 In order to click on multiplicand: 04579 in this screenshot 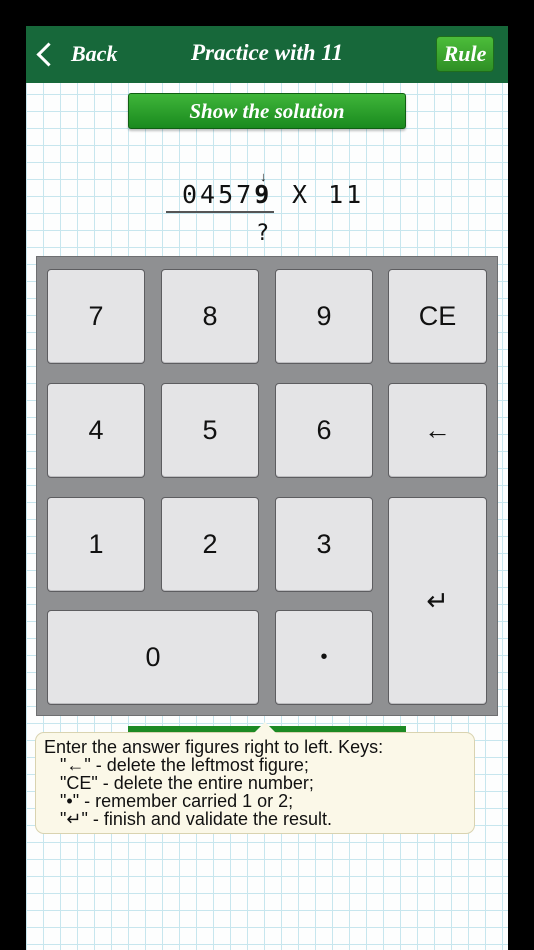, I will do `click(227, 194)`.